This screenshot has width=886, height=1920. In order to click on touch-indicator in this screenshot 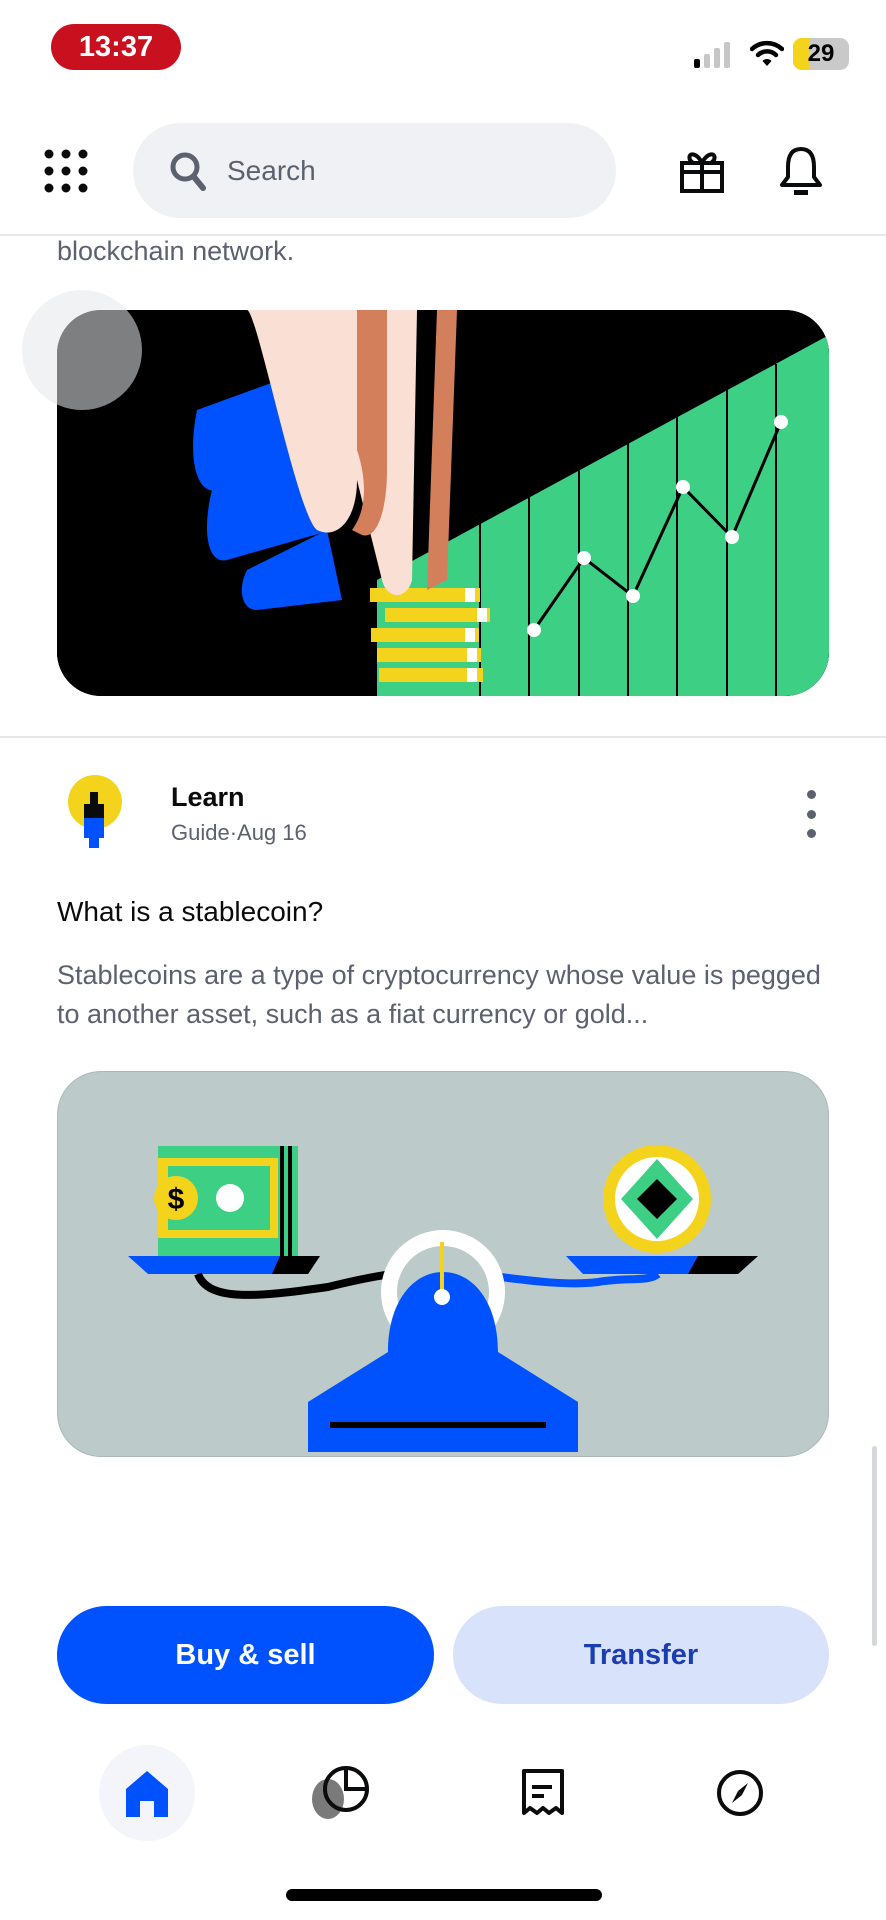, I will do `click(82, 350)`.